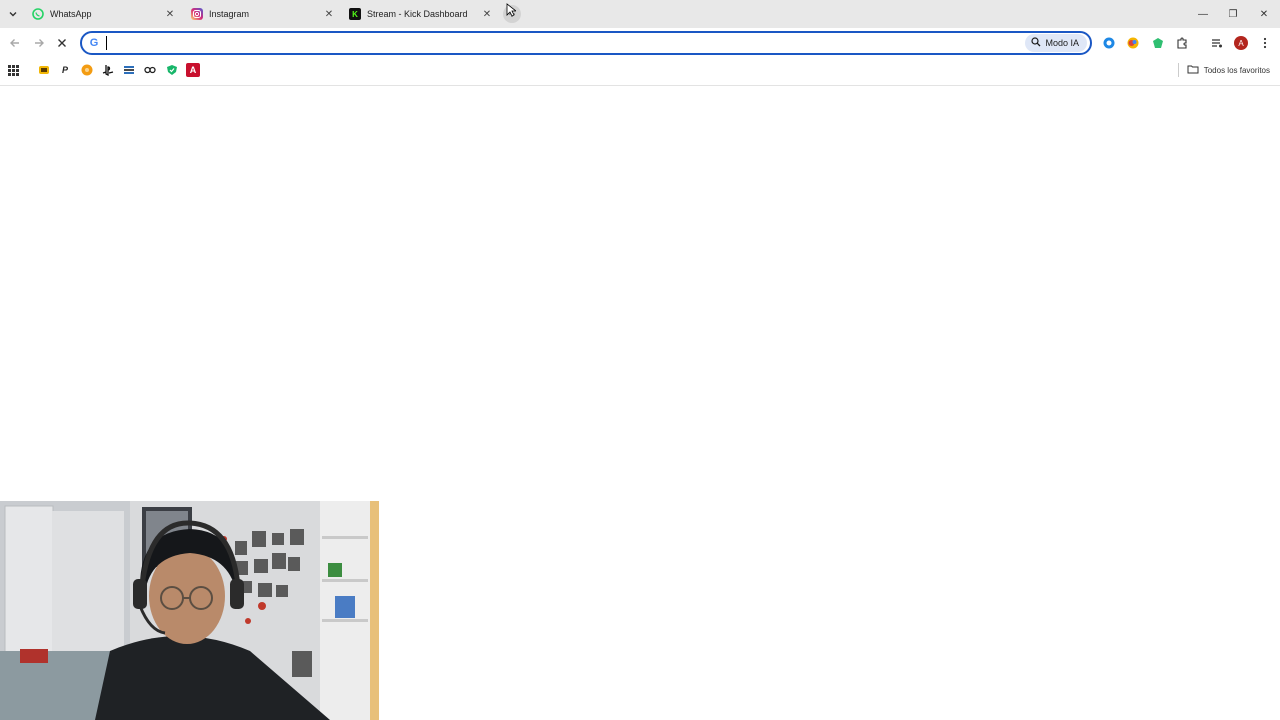  I want to click on folder-icon, so click(1193, 70).